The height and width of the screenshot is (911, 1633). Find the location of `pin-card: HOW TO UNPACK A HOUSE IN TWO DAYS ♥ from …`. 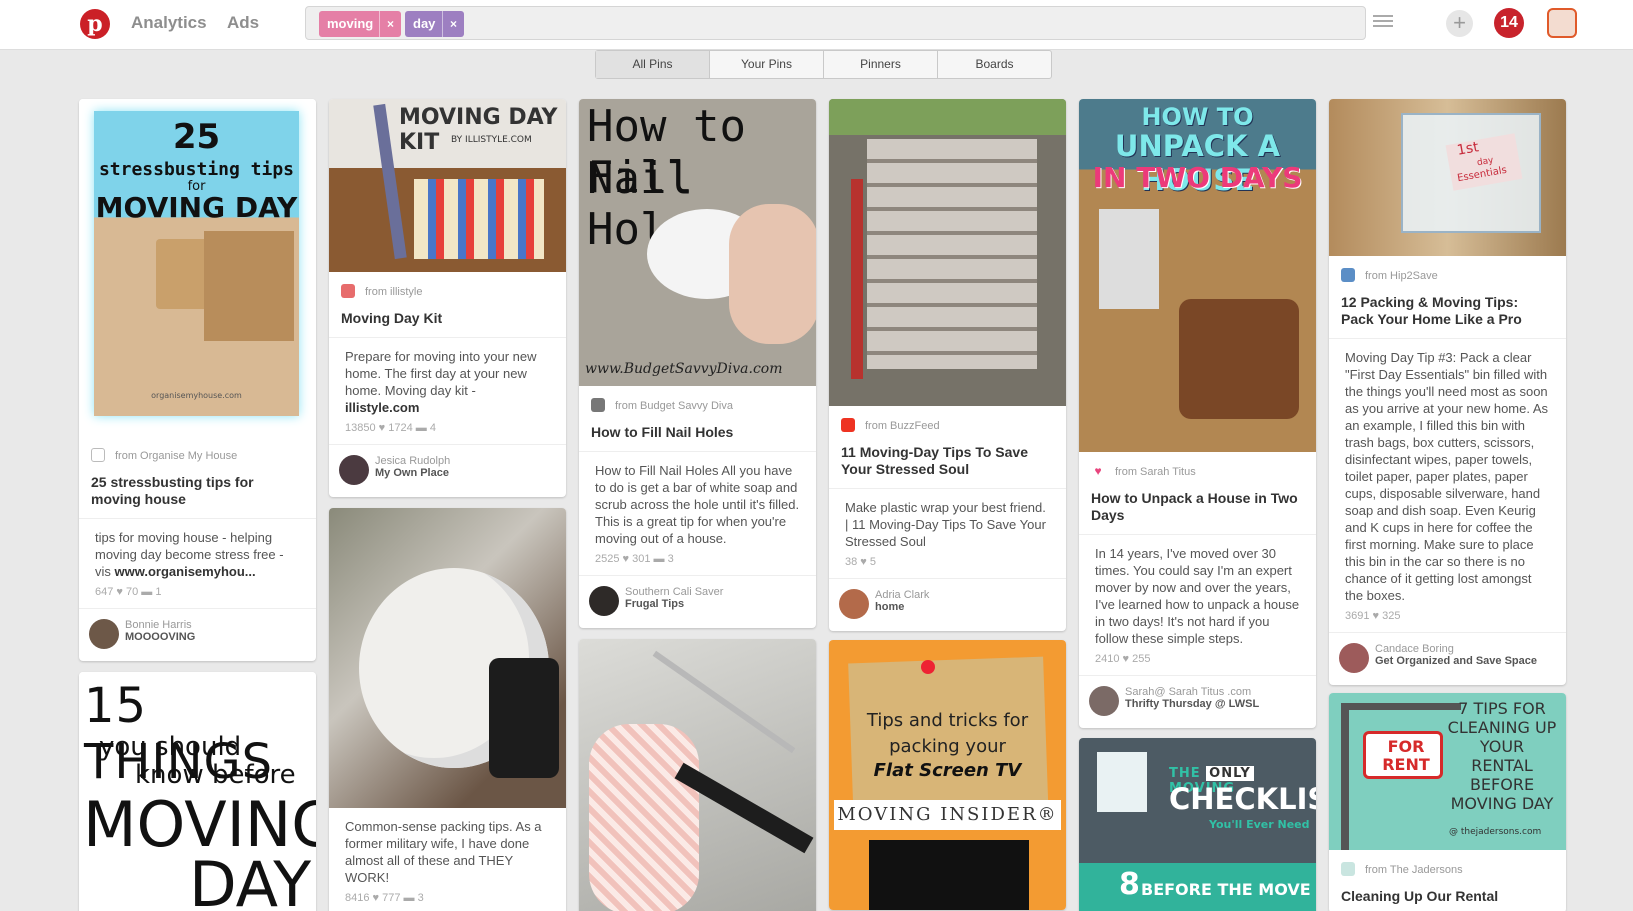

pin-card: HOW TO UNPACK A HOUSE IN TWO DAYS ♥ from … is located at coordinates (1197, 413).